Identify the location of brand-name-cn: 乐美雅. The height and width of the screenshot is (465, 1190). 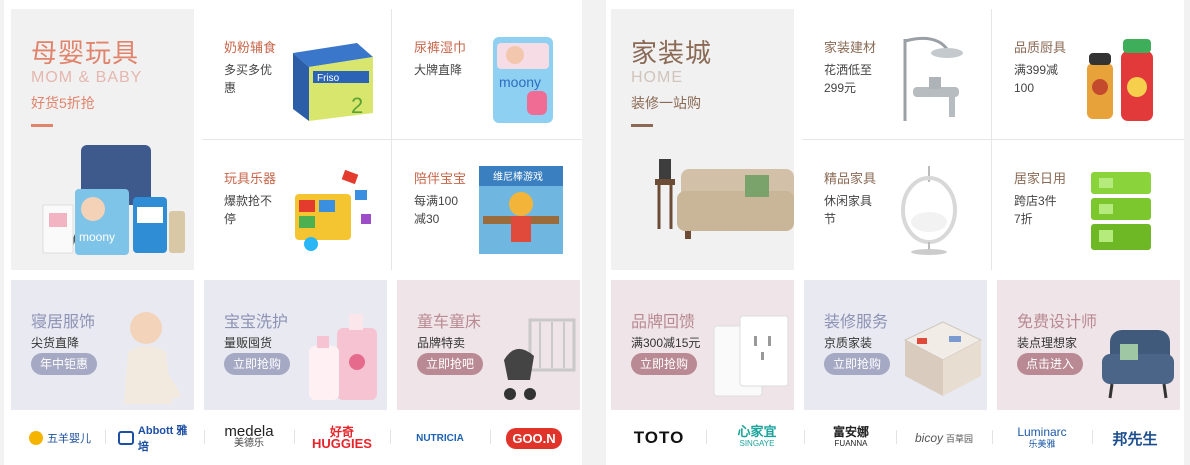
(1042, 444).